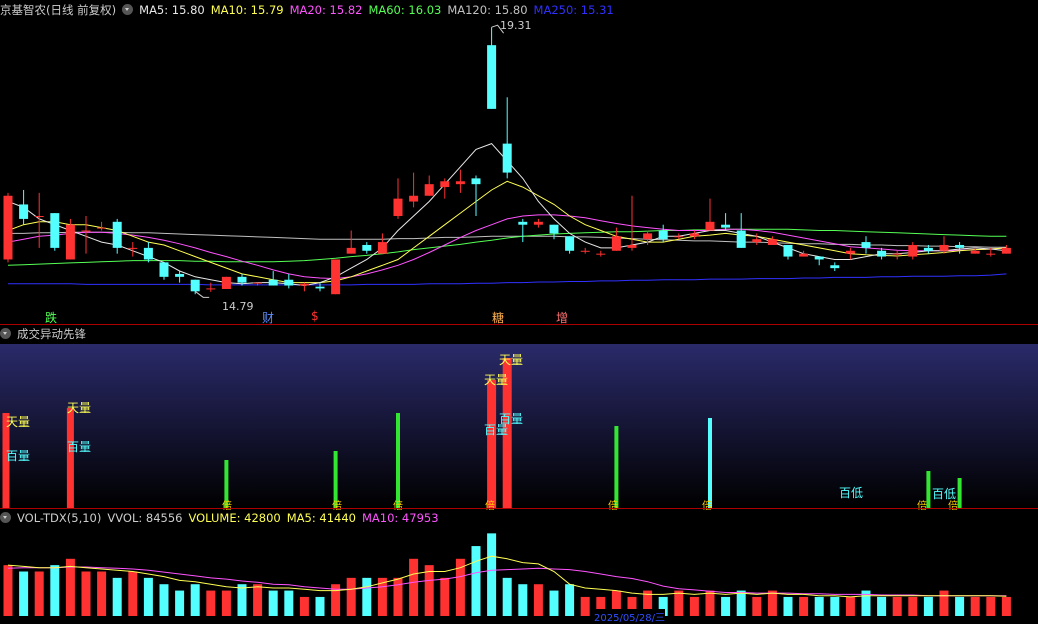  What do you see at coordinates (234, 518) in the screenshot?
I see `volume-value: VOLUME: 42800` at bounding box center [234, 518].